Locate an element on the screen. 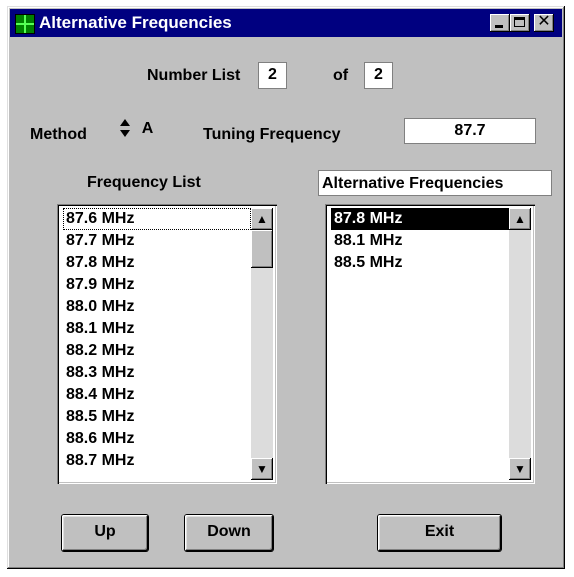 The height and width of the screenshot is (577, 574). frequency-list-scrollbar: ▲ ▼ is located at coordinates (262, 344).